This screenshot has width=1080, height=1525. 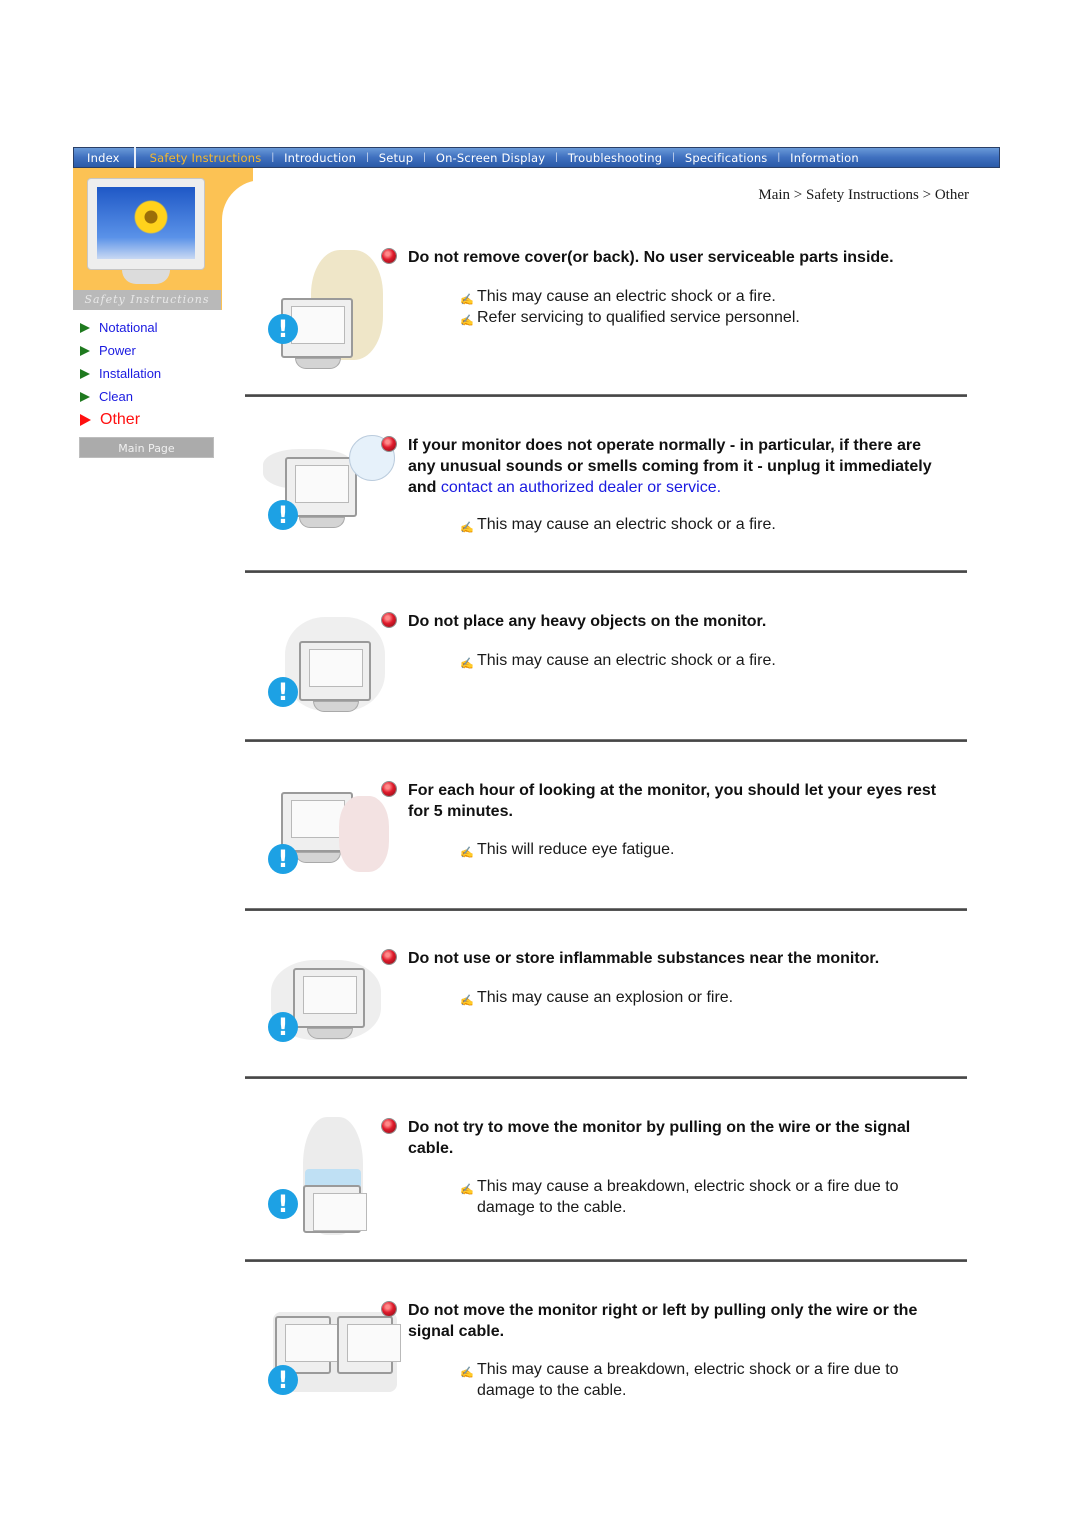 I want to click on warning-notes: ✍ This may cause an explosion or fire., so click(x=695, y=998).